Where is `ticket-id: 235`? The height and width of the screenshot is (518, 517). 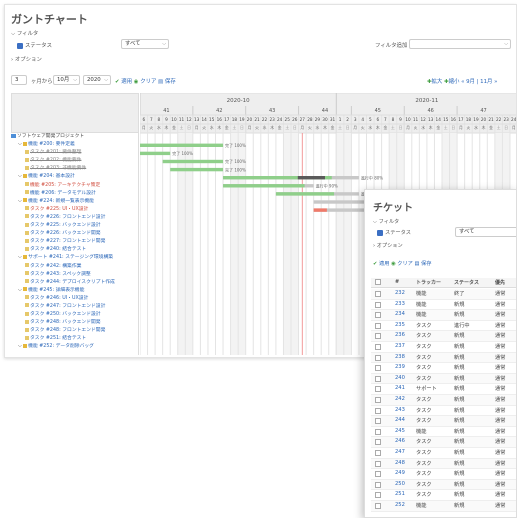
ticket-id: 235 is located at coordinates (400, 325).